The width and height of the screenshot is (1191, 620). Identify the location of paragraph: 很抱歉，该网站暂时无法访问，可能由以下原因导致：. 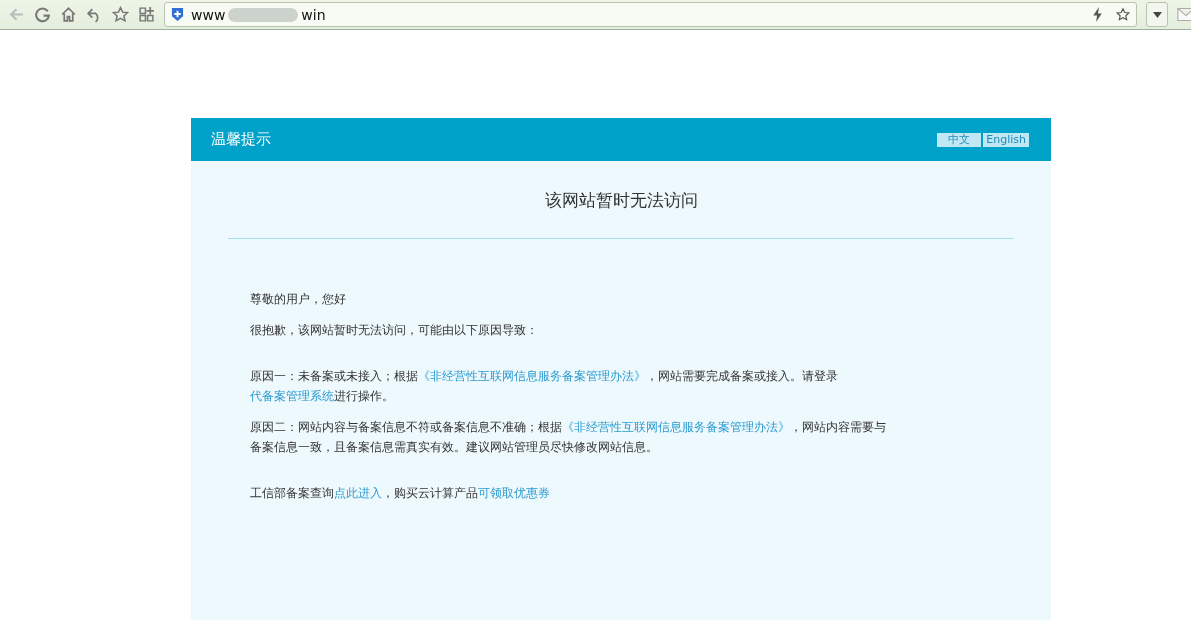
(394, 330).